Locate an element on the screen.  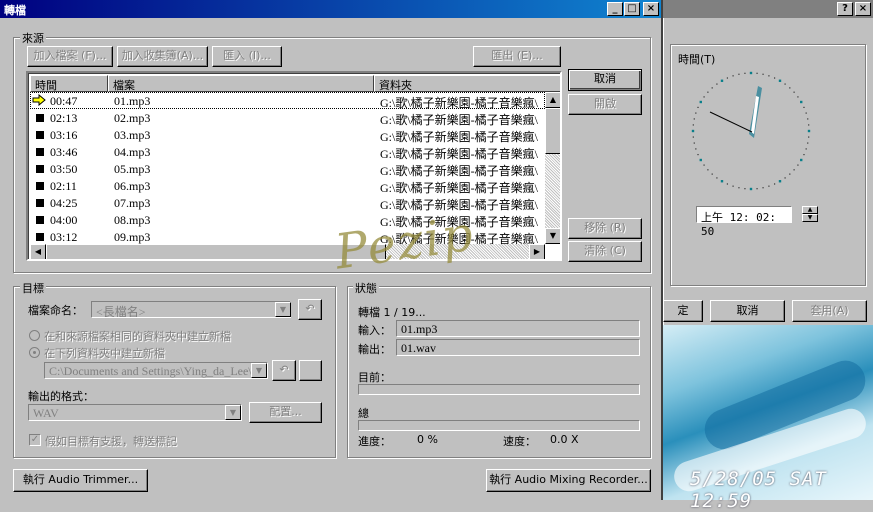
spin-down-icon: ▼ is located at coordinates (810, 218).